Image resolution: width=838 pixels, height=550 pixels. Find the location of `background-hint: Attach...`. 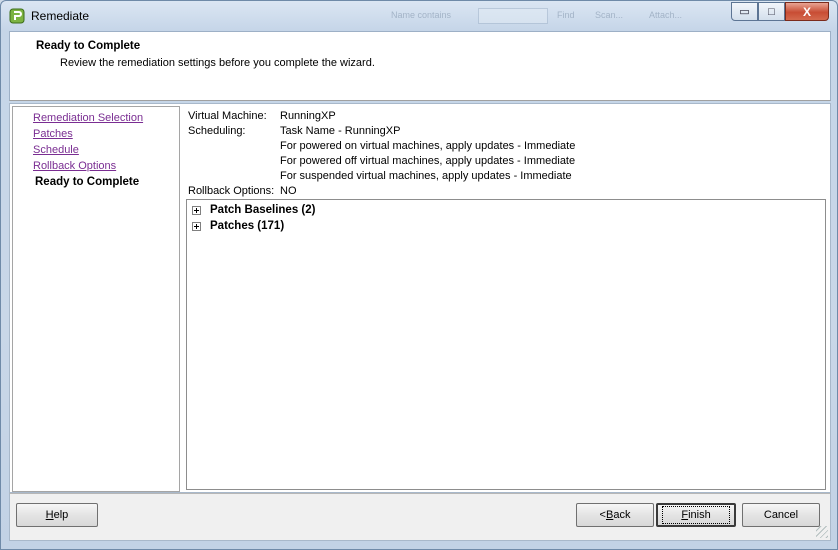

background-hint: Attach... is located at coordinates (666, 15).